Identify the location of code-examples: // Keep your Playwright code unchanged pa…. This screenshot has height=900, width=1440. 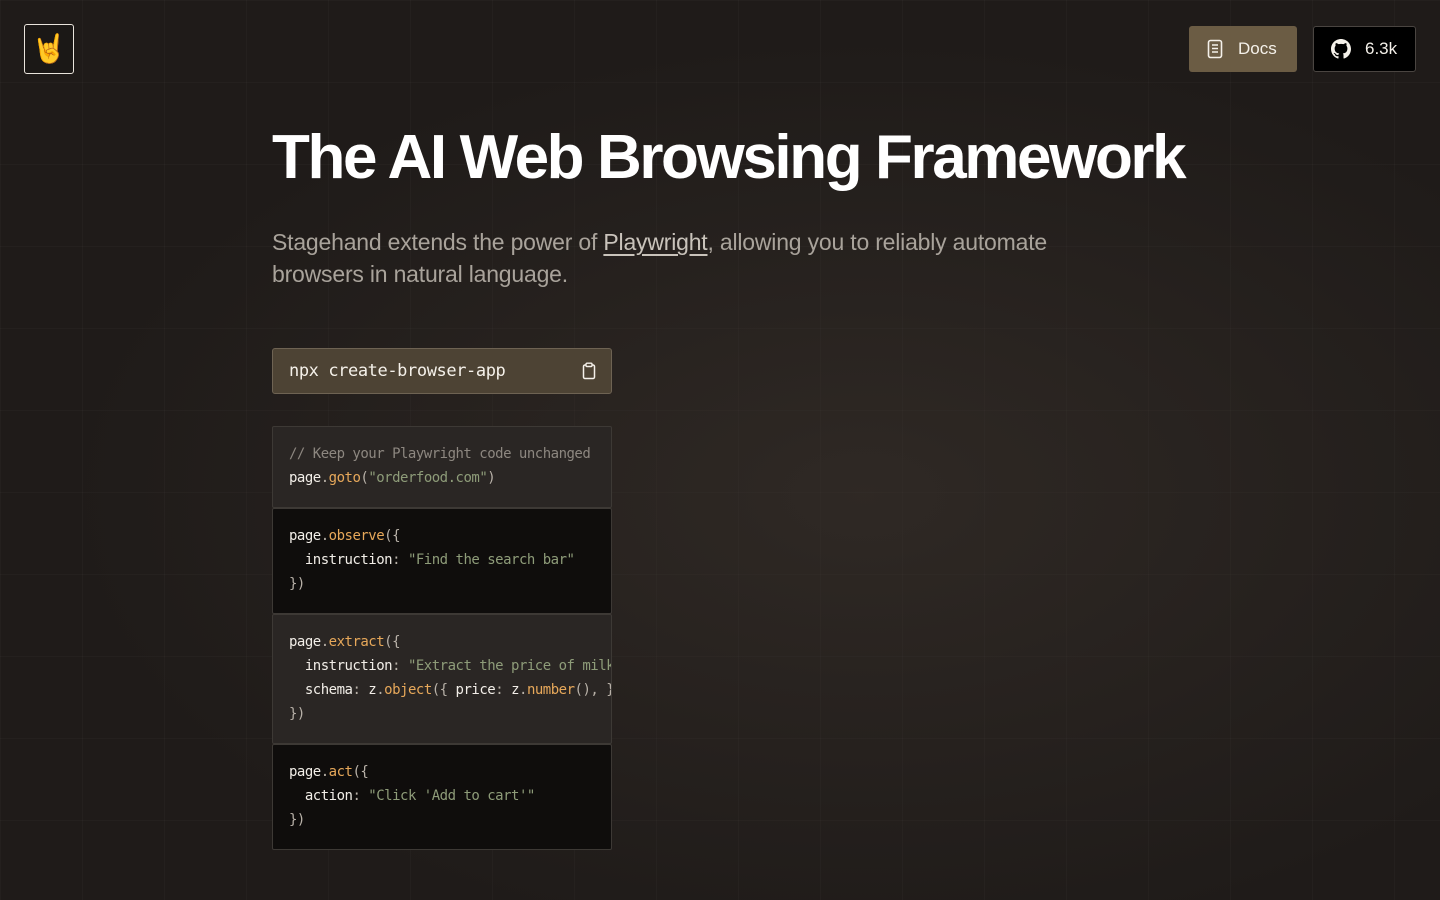
(442, 638).